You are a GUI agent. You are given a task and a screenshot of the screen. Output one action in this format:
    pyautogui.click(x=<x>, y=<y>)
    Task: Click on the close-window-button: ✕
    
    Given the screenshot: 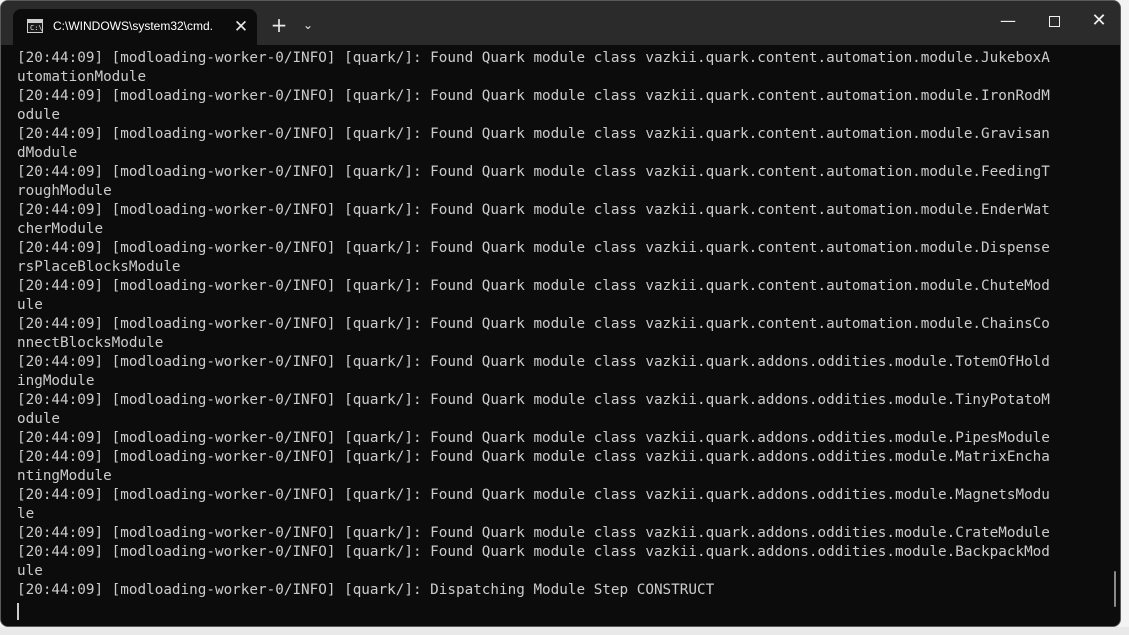 What is the action you would take?
    pyautogui.click(x=1098, y=21)
    